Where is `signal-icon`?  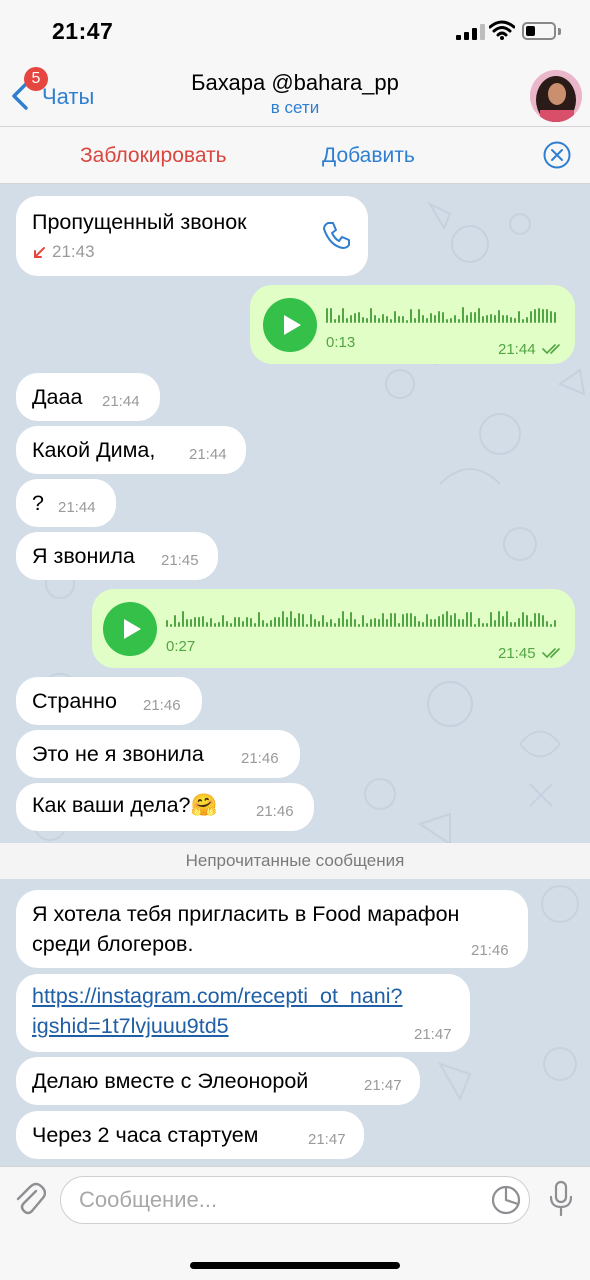
signal-icon is located at coordinates (471, 32).